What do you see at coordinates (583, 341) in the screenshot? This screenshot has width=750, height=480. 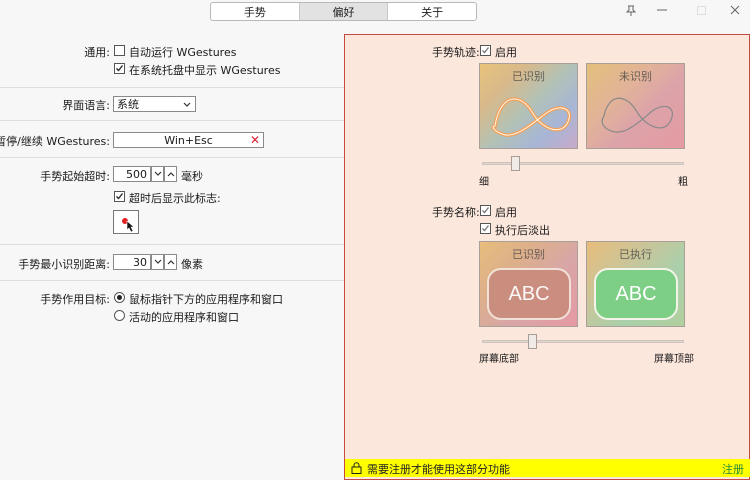 I see `name-position-slider-track` at bounding box center [583, 341].